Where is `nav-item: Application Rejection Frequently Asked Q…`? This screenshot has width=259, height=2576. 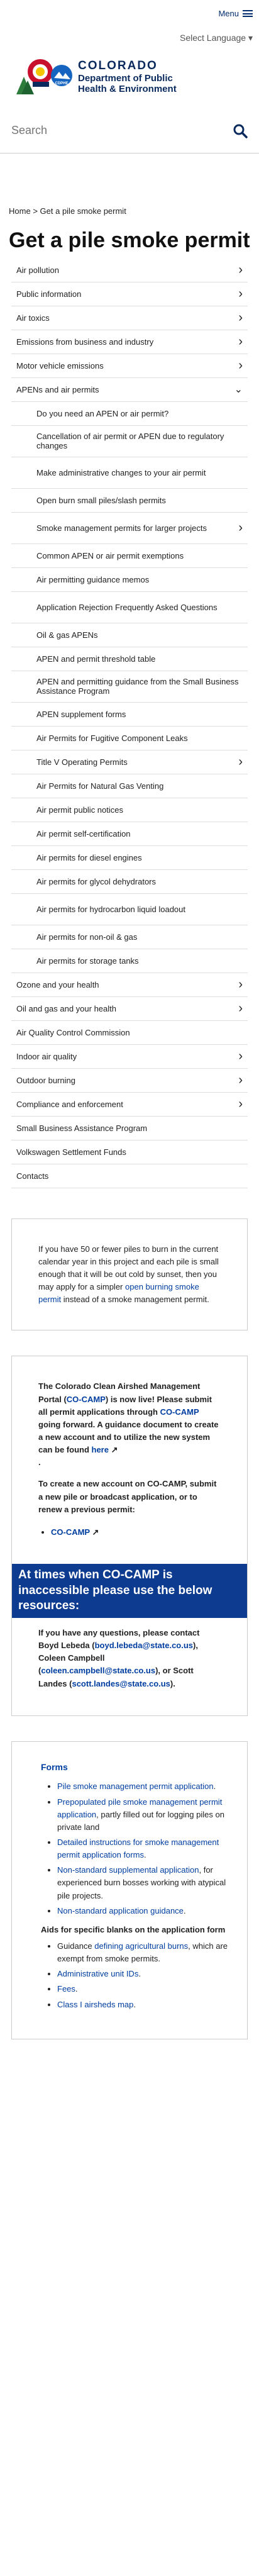 nav-item: Application Rejection Frequently Asked Q… is located at coordinates (129, 607).